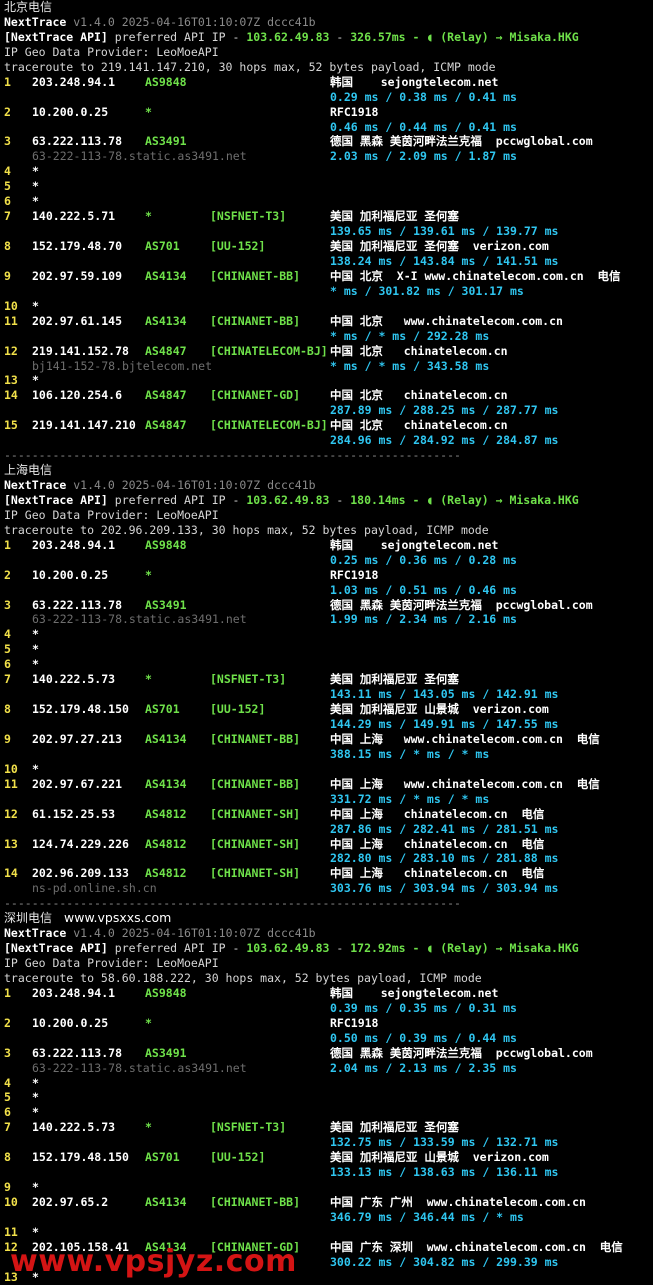  Describe the element at coordinates (328, 336) in the screenshot. I see `hop-detail-row: * ms / * ms / 292.28 ms` at that location.